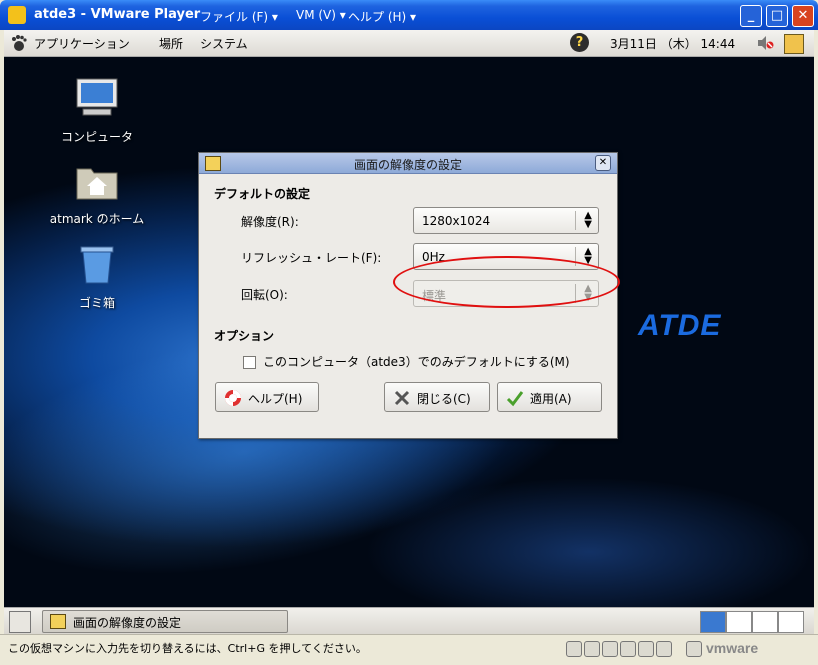 The width and height of the screenshot is (818, 665). I want to click on minimize-button: _, so click(751, 16).